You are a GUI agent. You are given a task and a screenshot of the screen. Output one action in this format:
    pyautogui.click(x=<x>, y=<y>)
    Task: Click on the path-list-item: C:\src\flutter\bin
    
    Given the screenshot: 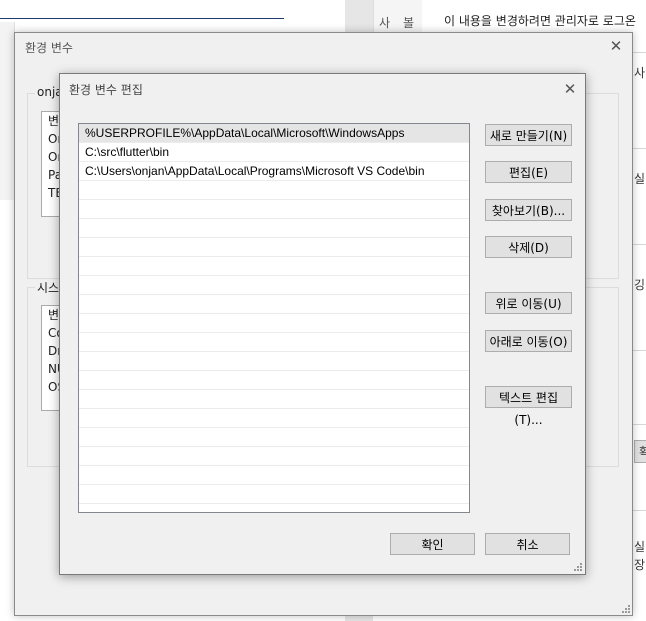 What is the action you would take?
    pyautogui.click(x=274, y=152)
    